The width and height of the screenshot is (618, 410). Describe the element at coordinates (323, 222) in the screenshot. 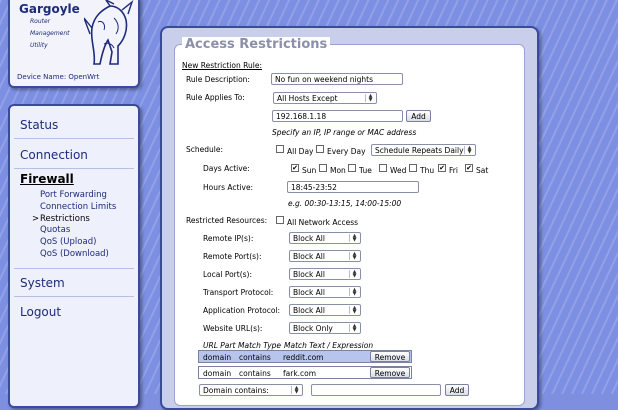

I see `all-network-label: All Network Access` at that location.